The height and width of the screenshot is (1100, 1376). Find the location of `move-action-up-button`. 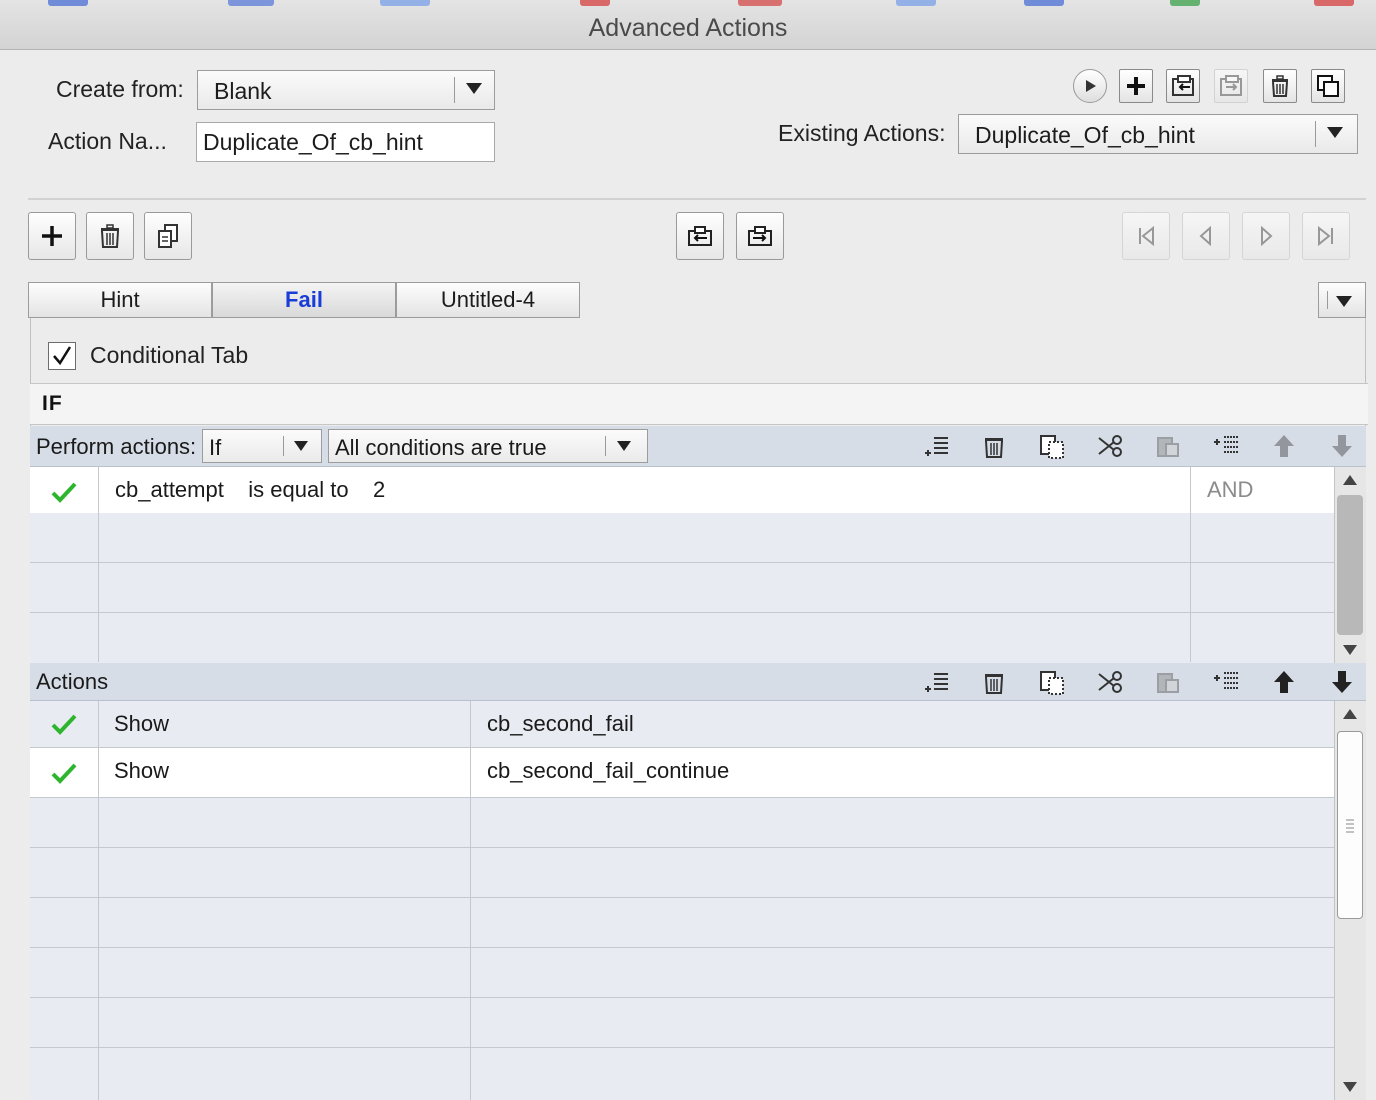

move-action-up-button is located at coordinates (1284, 681).